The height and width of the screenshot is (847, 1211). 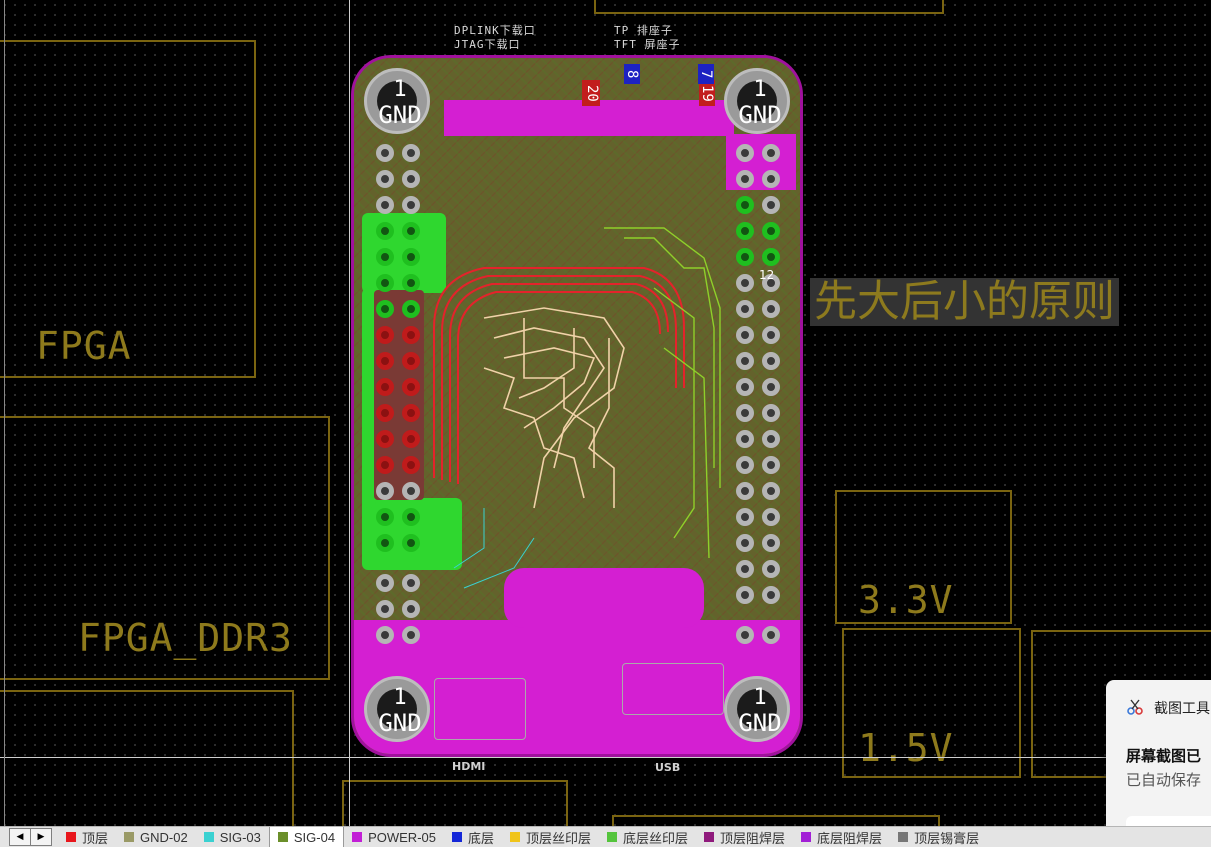 What do you see at coordinates (95, 838) in the screenshot?
I see `layer-tab-label: 顶层` at bounding box center [95, 838].